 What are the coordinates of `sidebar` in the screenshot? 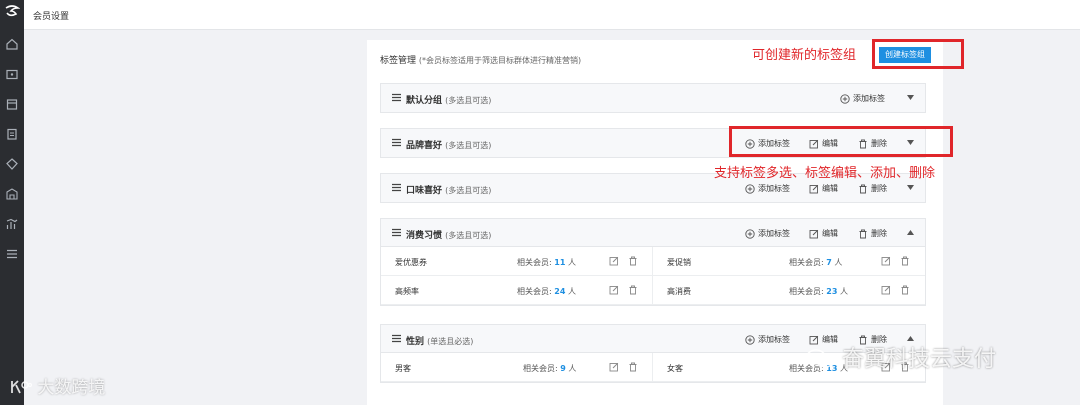 It's located at (12, 202).